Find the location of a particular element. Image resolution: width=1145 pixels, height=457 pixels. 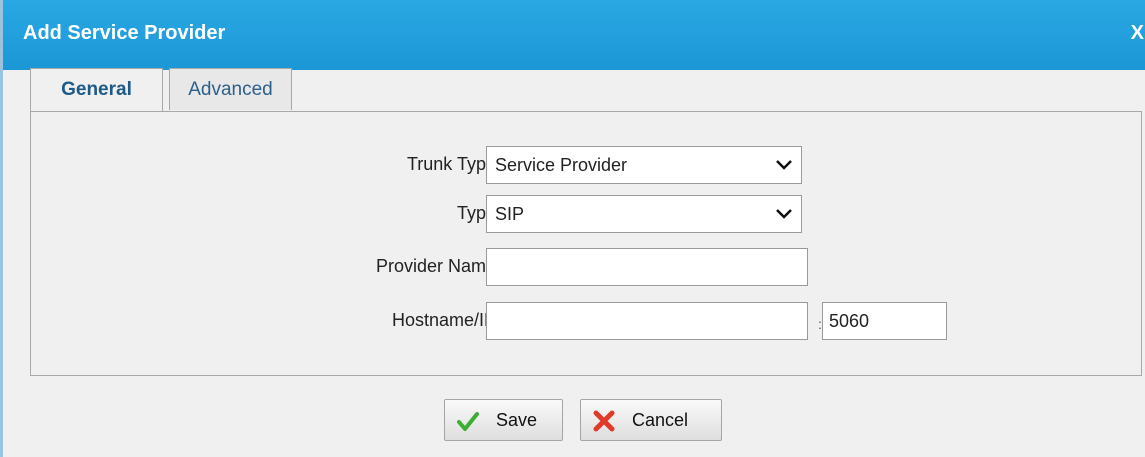

provider-name-row: Provider Name: is located at coordinates (586, 267).